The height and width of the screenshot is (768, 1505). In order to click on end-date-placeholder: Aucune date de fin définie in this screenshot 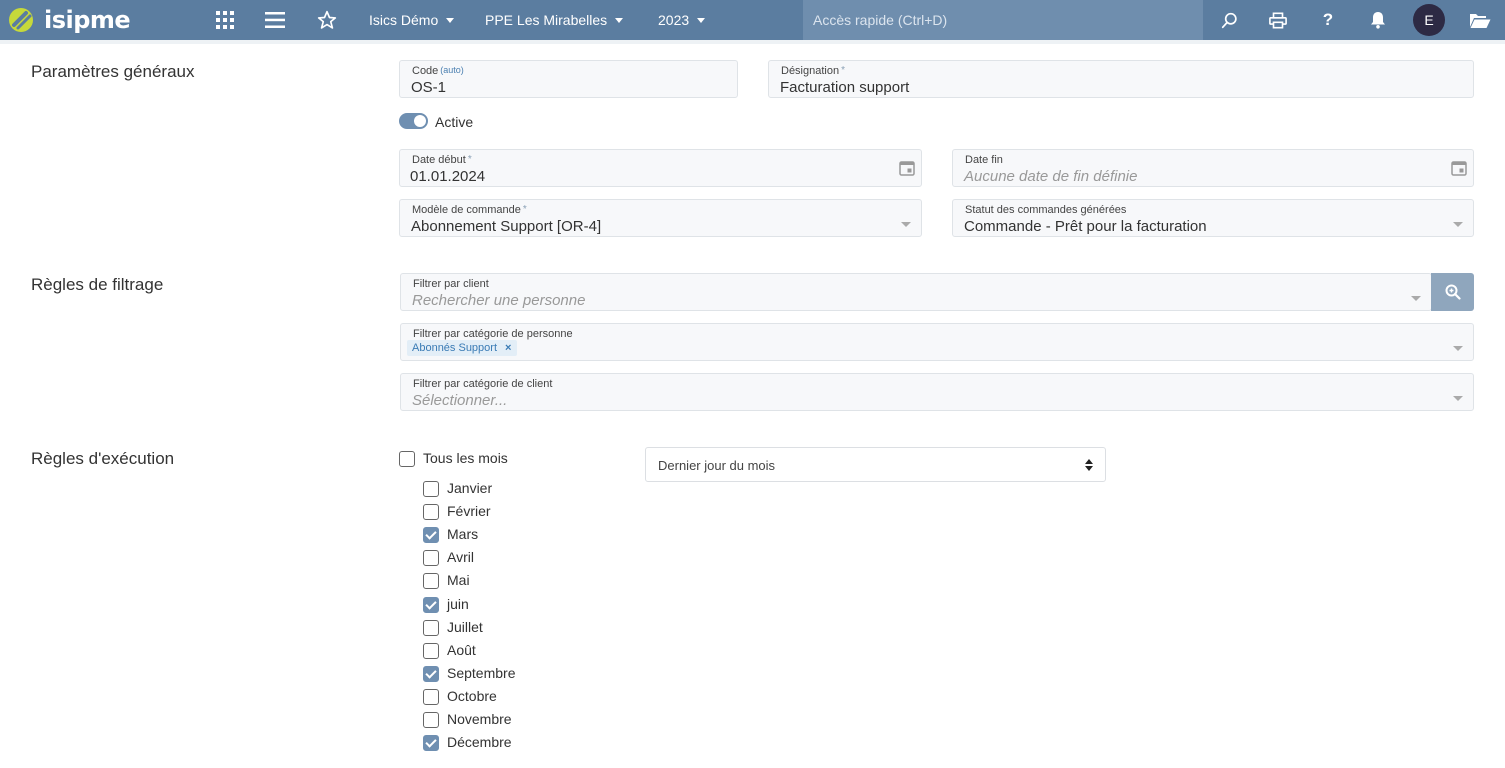, I will do `click(1051, 176)`.